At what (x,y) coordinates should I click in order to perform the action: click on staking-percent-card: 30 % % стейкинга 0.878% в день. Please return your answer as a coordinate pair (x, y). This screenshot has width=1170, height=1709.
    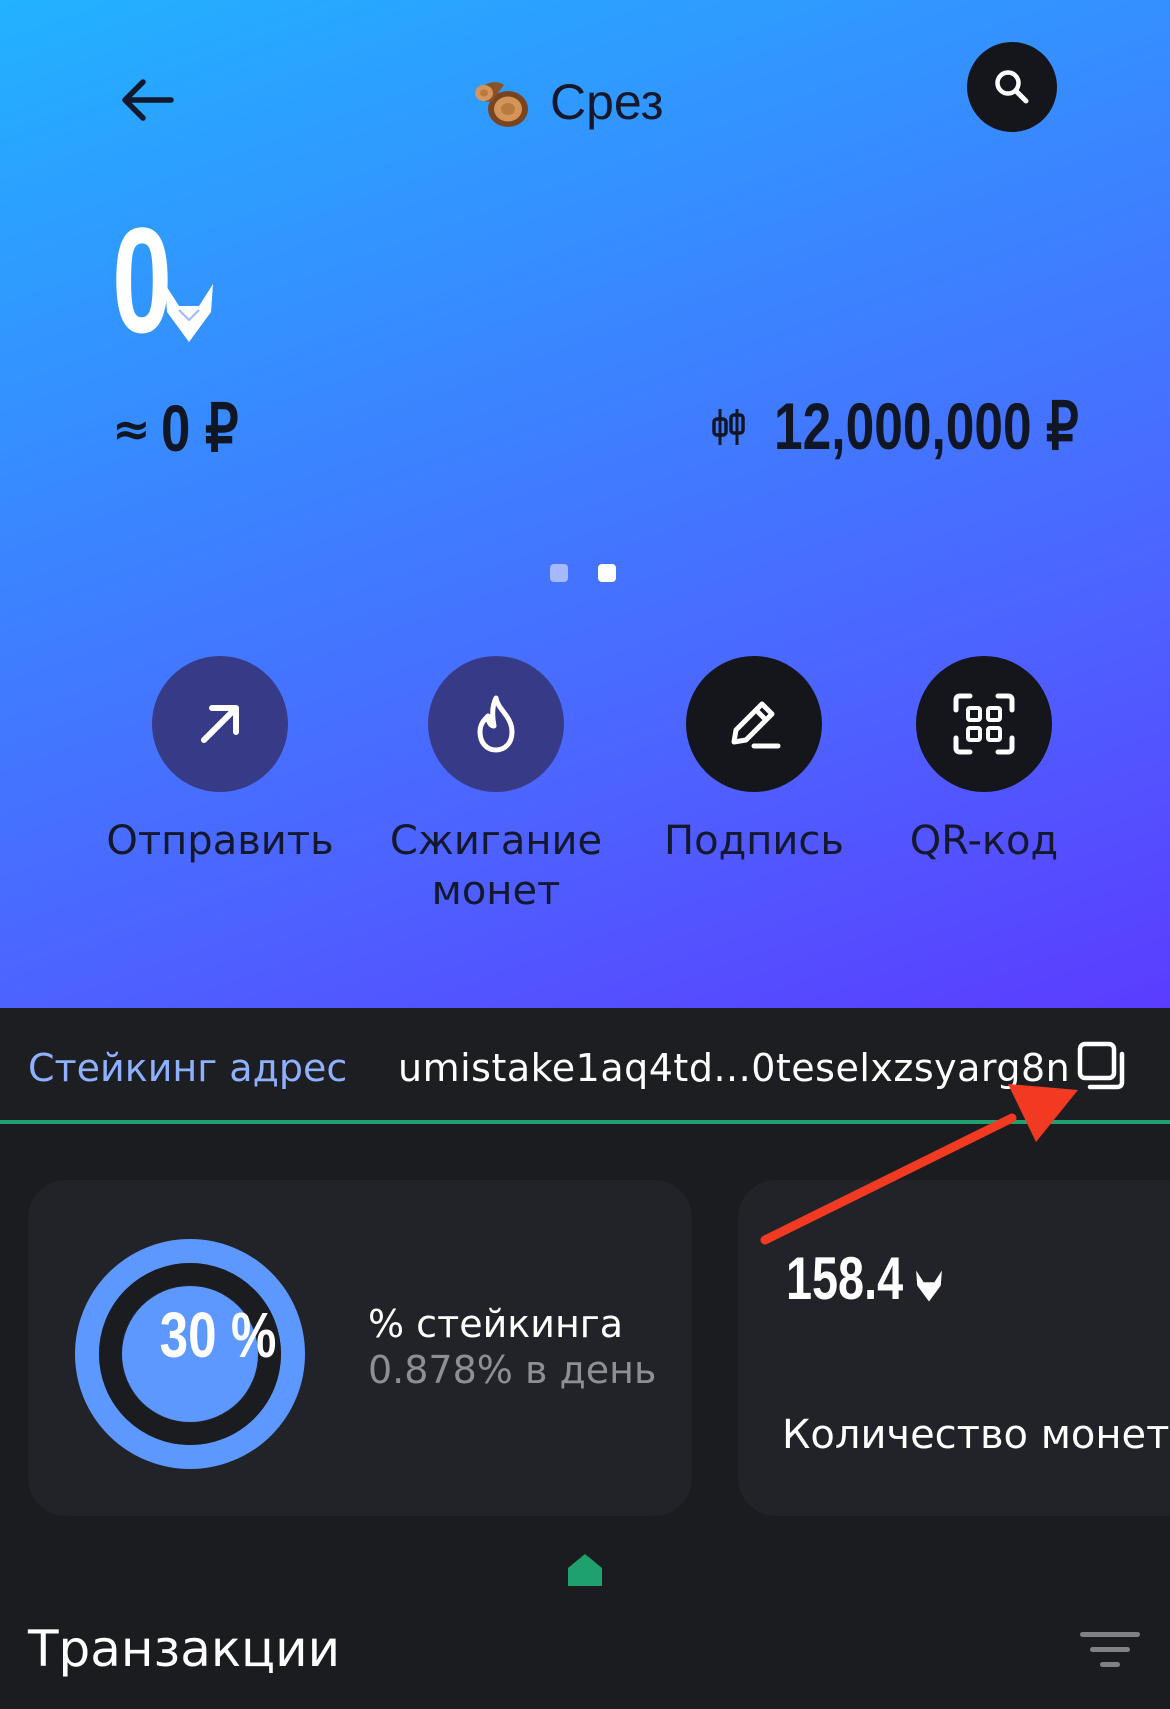
    Looking at the image, I should click on (360, 1348).